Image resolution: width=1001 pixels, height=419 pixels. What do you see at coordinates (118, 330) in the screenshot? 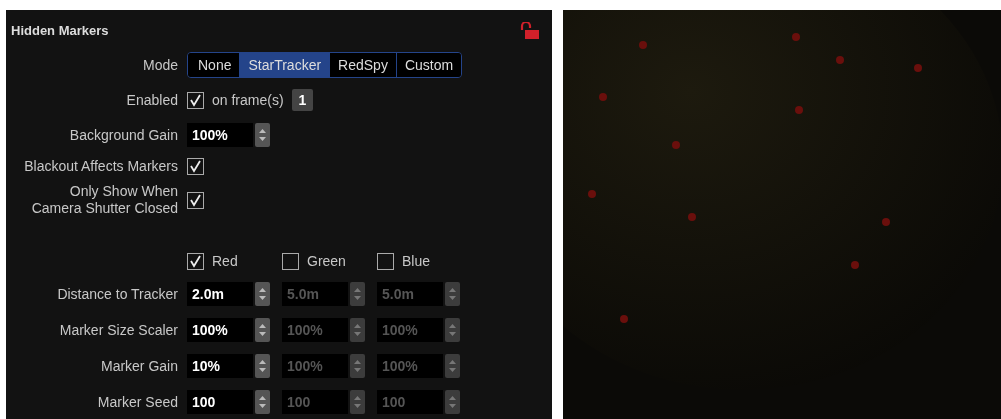
I see `field-label: Marker Size Scaler` at bounding box center [118, 330].